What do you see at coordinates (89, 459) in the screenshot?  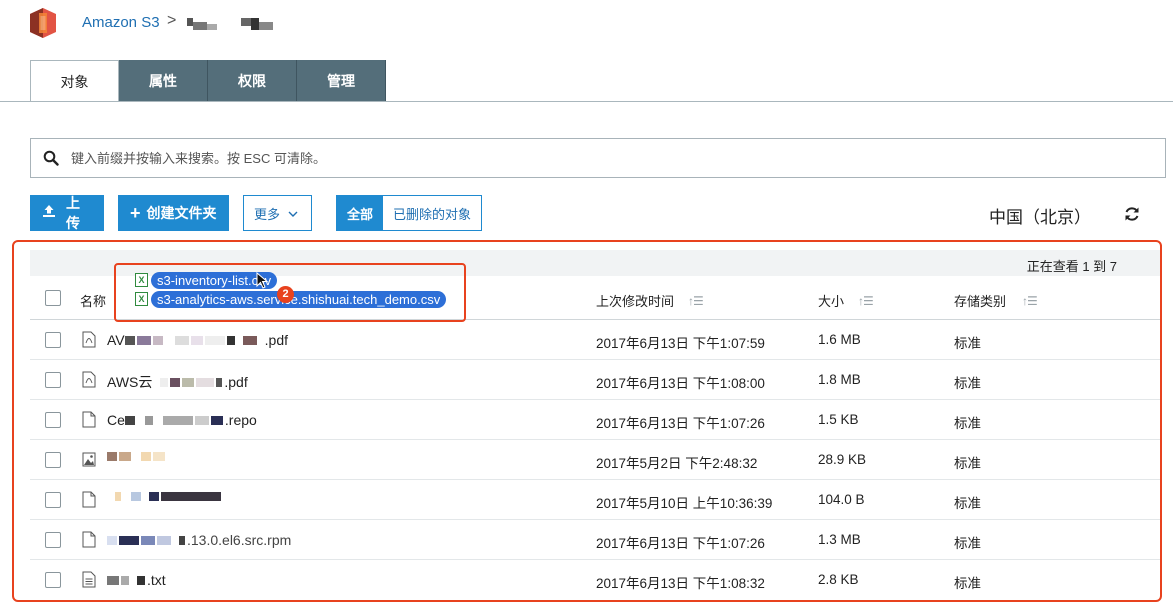 I see `image-file-icon` at bounding box center [89, 459].